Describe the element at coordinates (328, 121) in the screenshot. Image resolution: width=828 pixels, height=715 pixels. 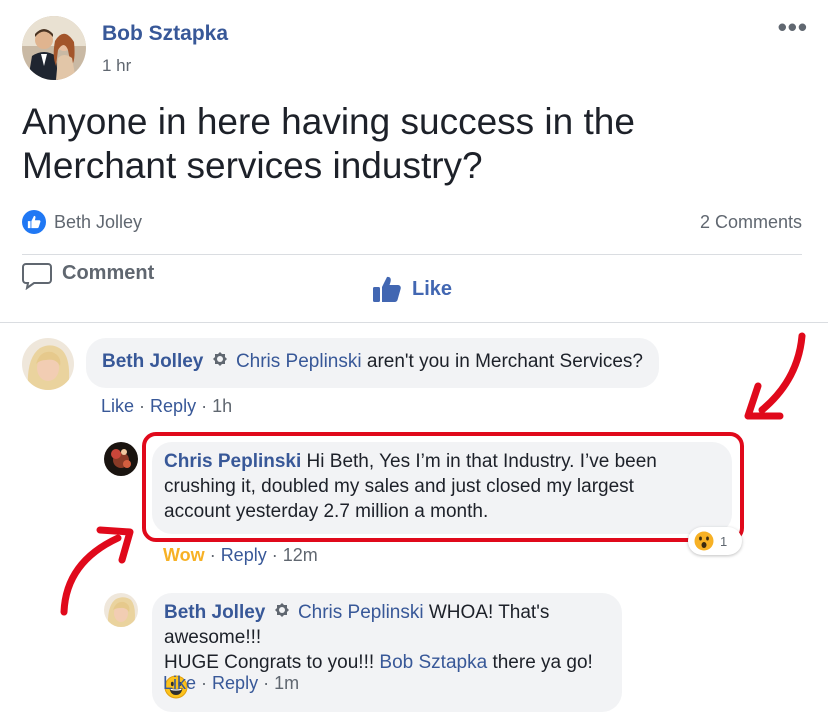
I see `post-text-line: Anyone in here having success in the` at that location.